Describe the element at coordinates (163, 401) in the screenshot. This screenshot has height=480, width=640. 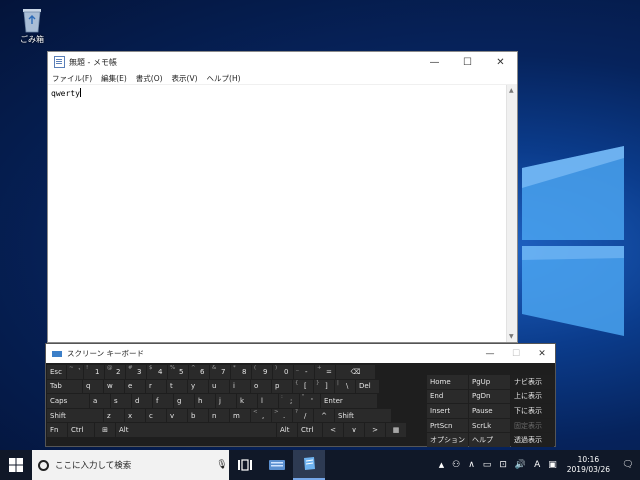
I see `osk-key: f` at that location.